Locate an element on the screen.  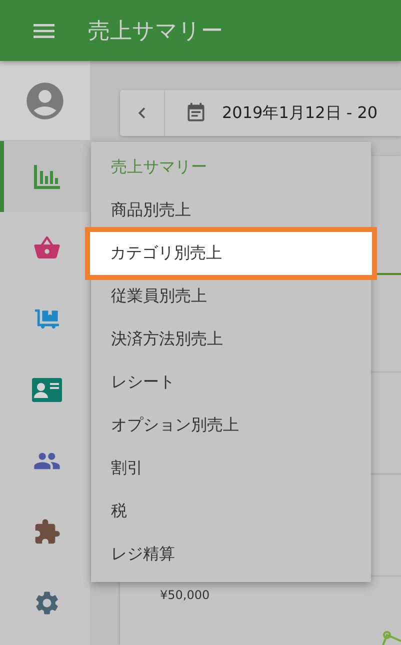
page-title: 売上サマリー is located at coordinates (155, 32).